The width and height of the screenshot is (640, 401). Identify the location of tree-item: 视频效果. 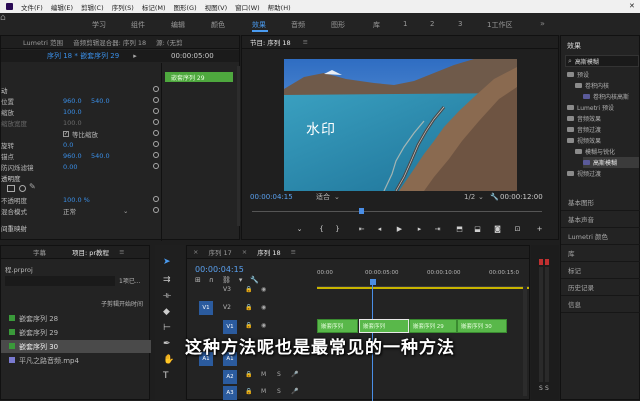
(584, 140).